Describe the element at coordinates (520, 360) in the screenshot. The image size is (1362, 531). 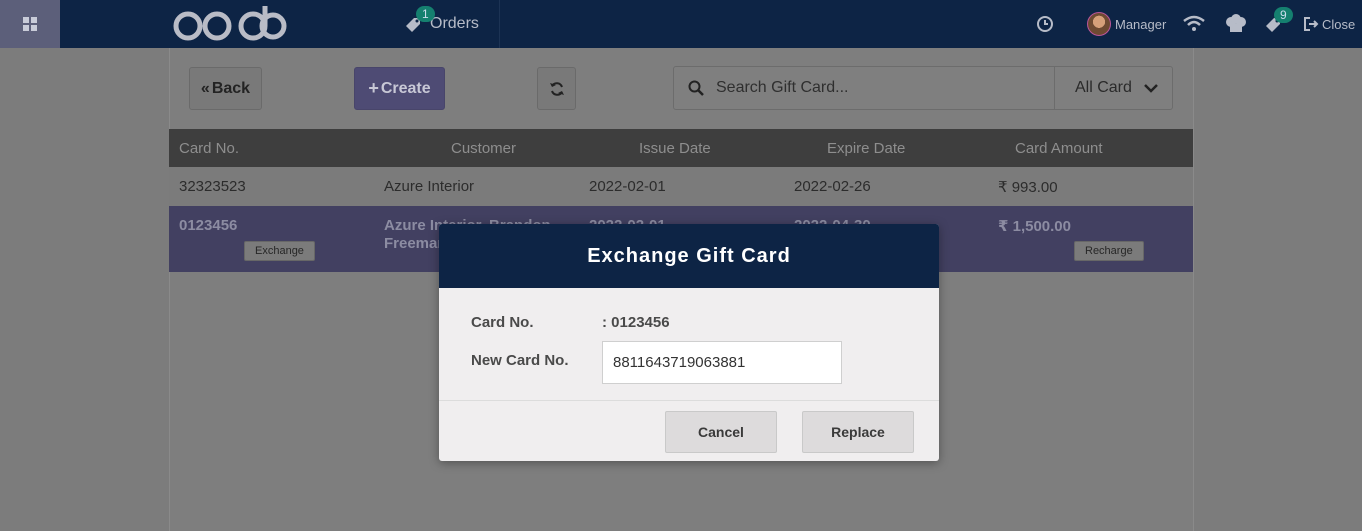
I see `new-card-no-label: New Card No.` at that location.